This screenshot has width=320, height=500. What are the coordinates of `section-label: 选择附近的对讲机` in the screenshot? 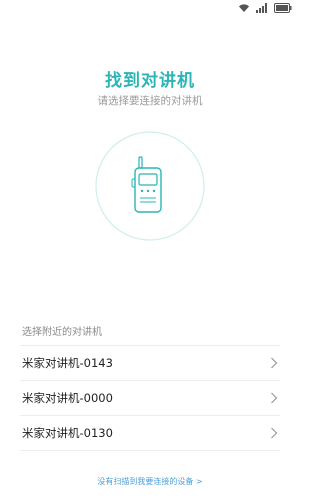 It's located at (62, 332).